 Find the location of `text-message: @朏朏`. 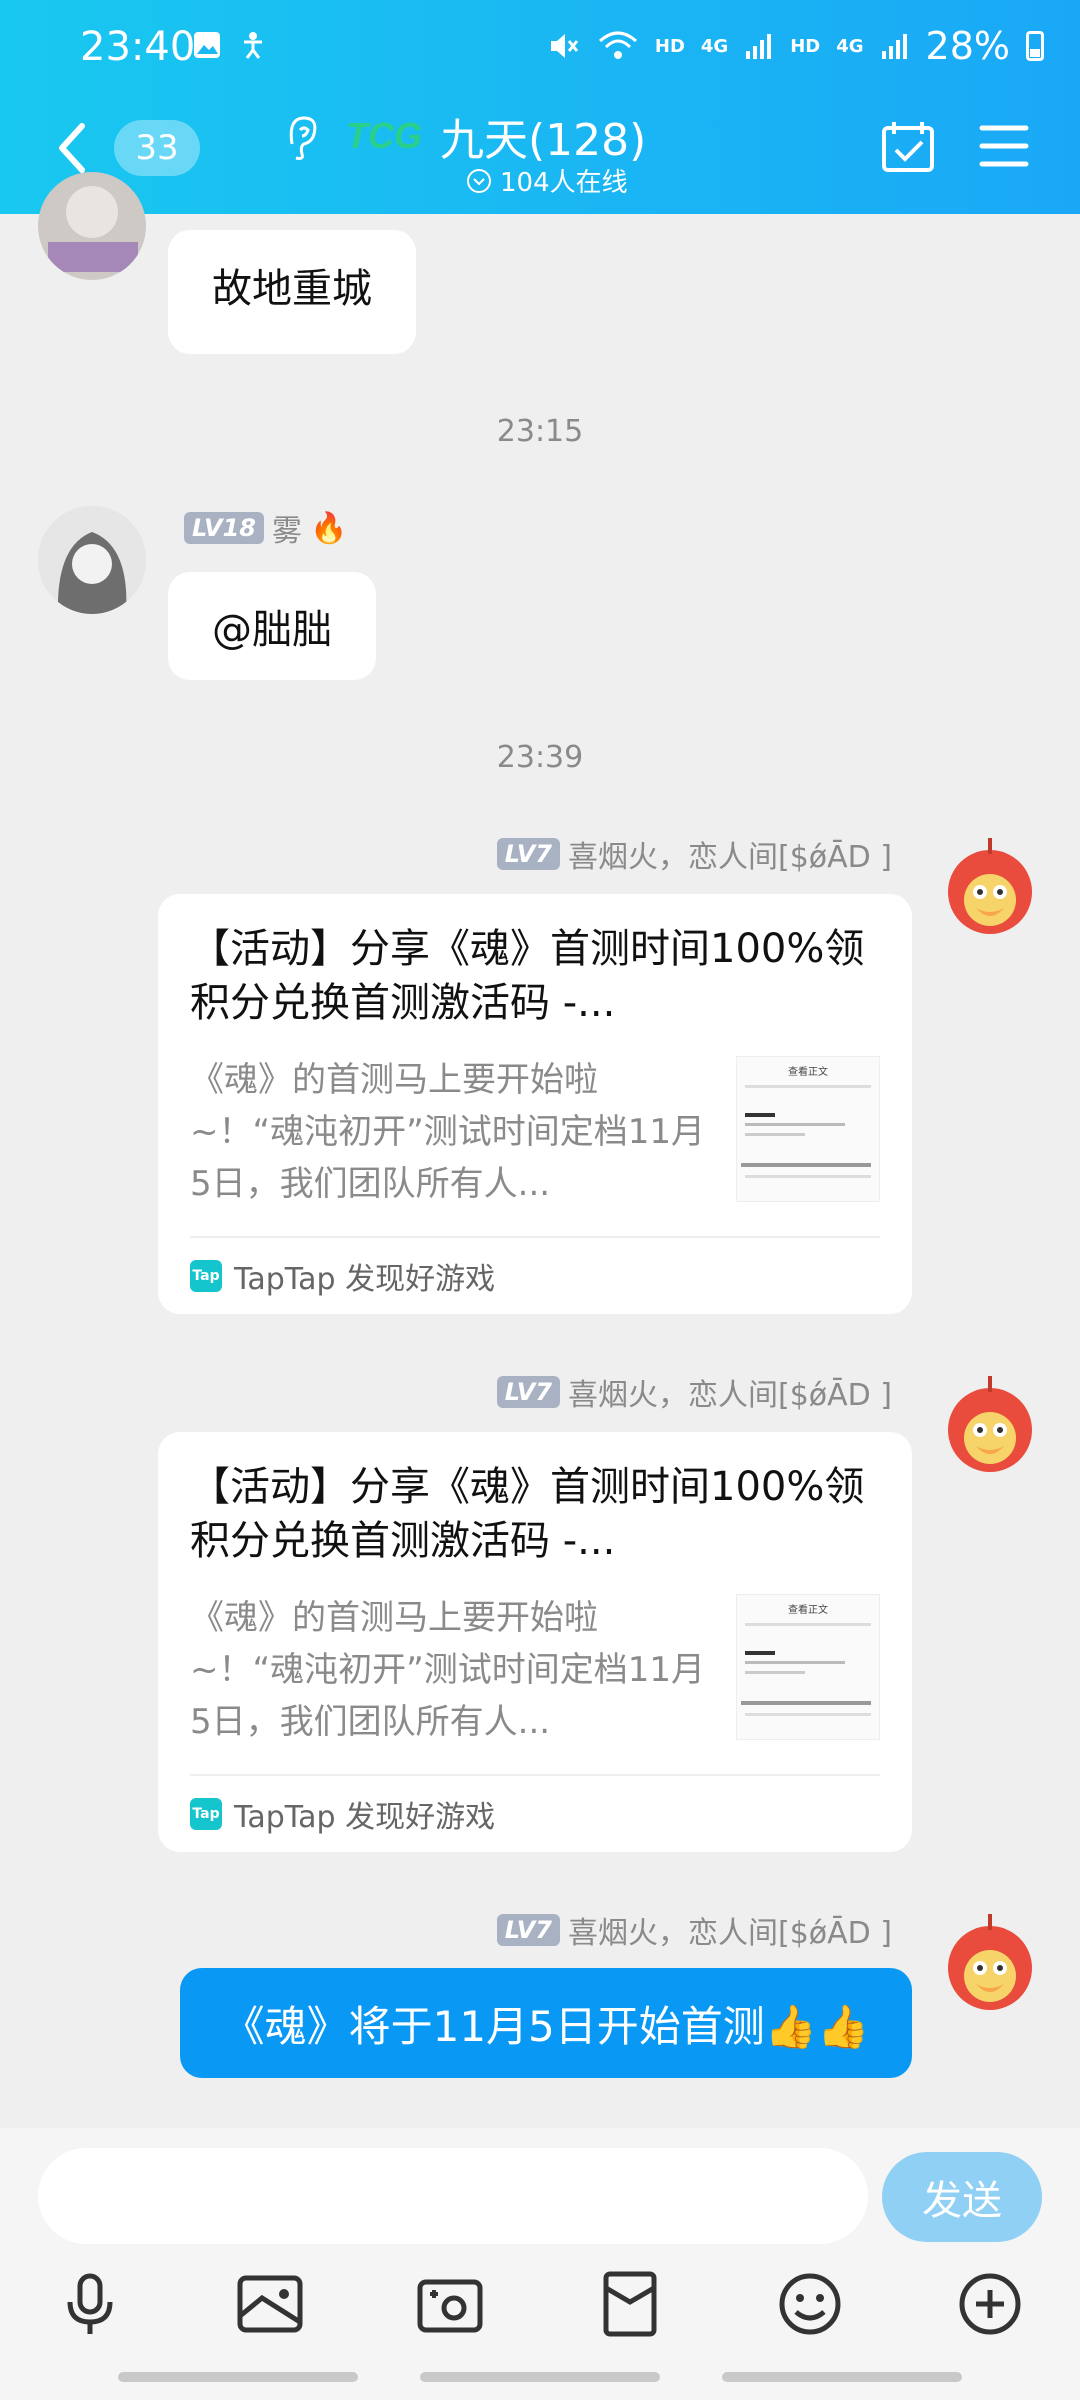

text-message: @朏朏 is located at coordinates (272, 626).